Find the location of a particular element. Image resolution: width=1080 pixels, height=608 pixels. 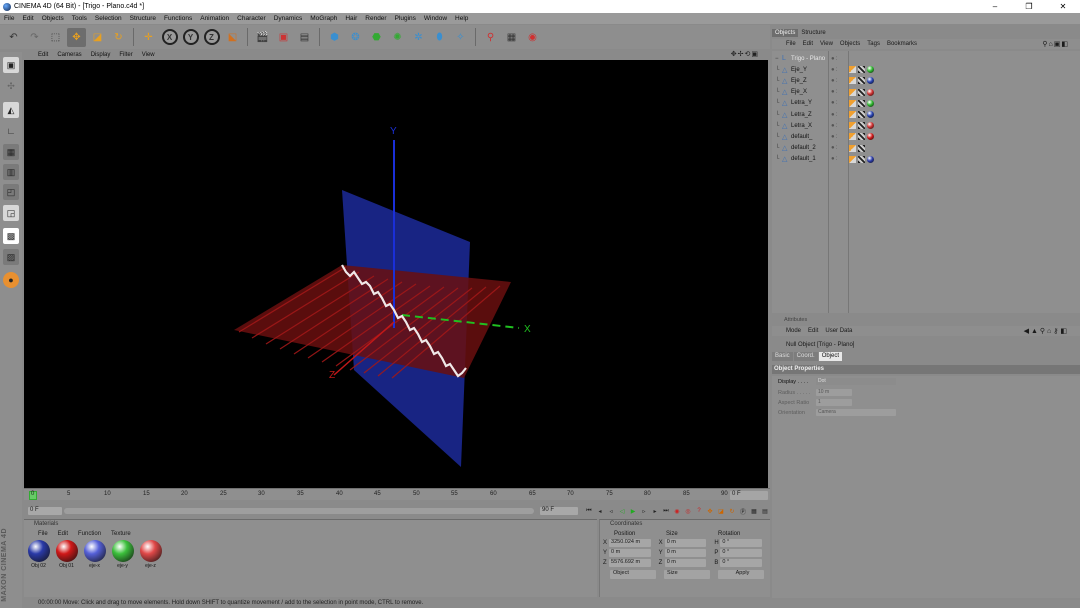

viewport-menu-view: View is located at coordinates (148, 55).